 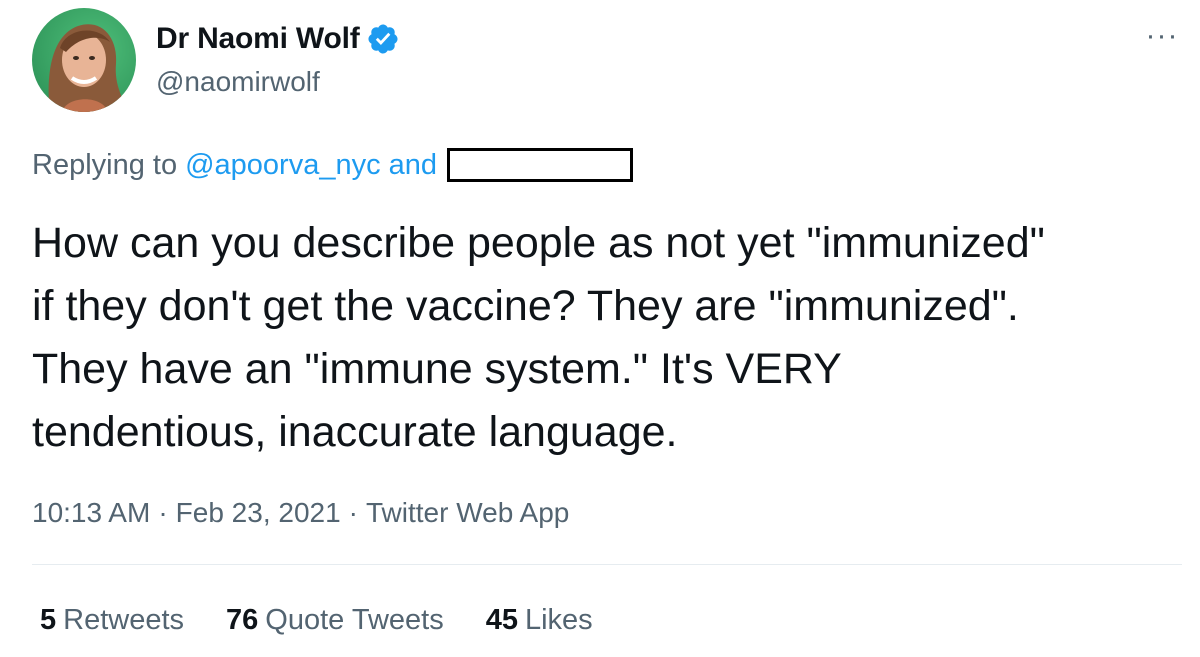 What do you see at coordinates (258, 512) in the screenshot?
I see `tweet-date: Feb 23, 2021` at bounding box center [258, 512].